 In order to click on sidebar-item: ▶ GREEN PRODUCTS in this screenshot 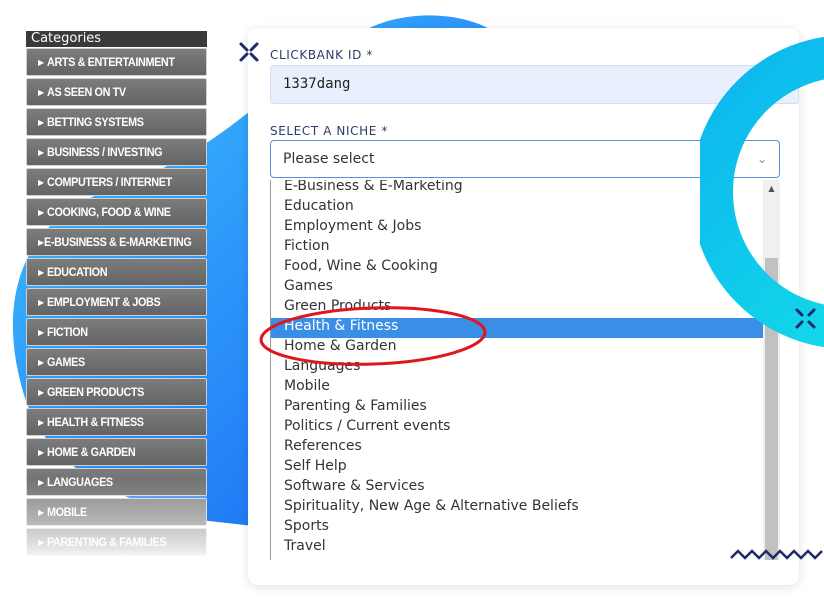, I will do `click(116, 392)`.